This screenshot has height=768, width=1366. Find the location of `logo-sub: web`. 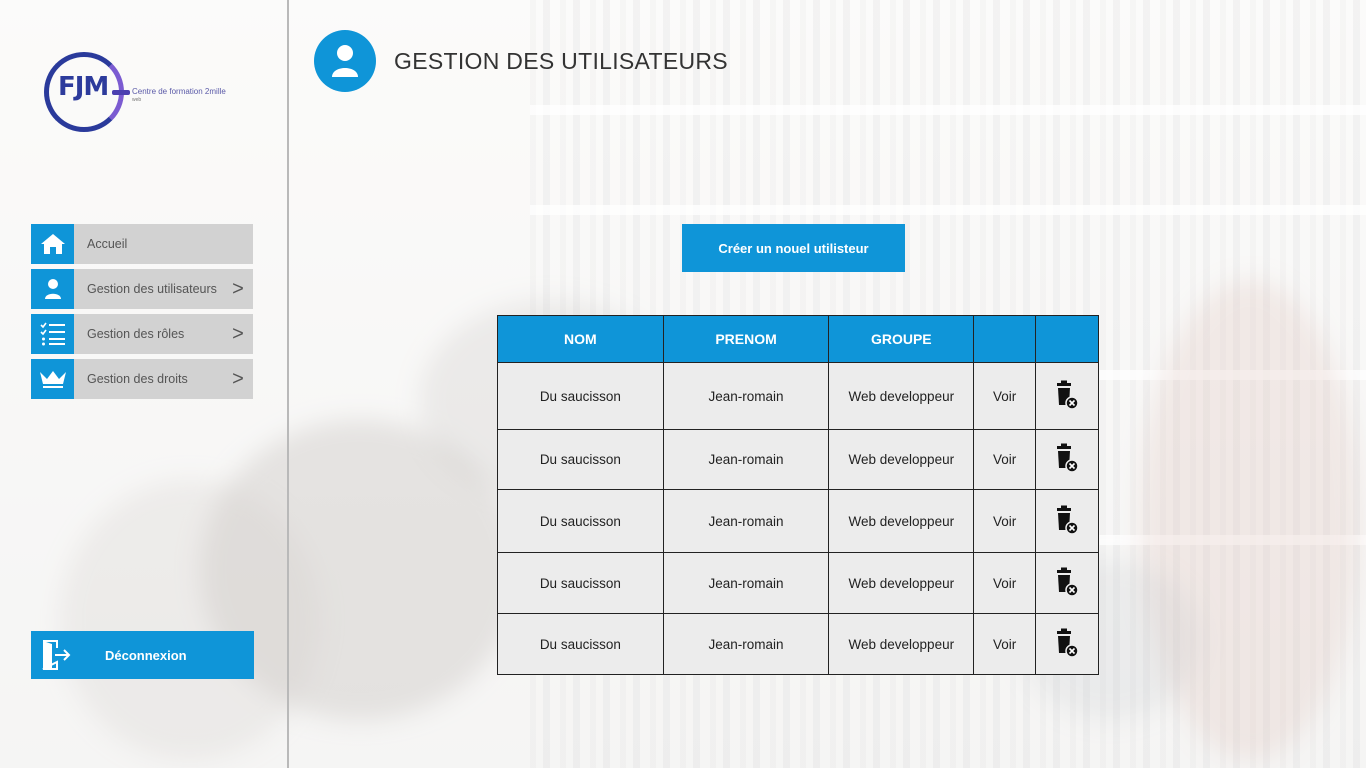

logo-sub: web is located at coordinates (137, 100).